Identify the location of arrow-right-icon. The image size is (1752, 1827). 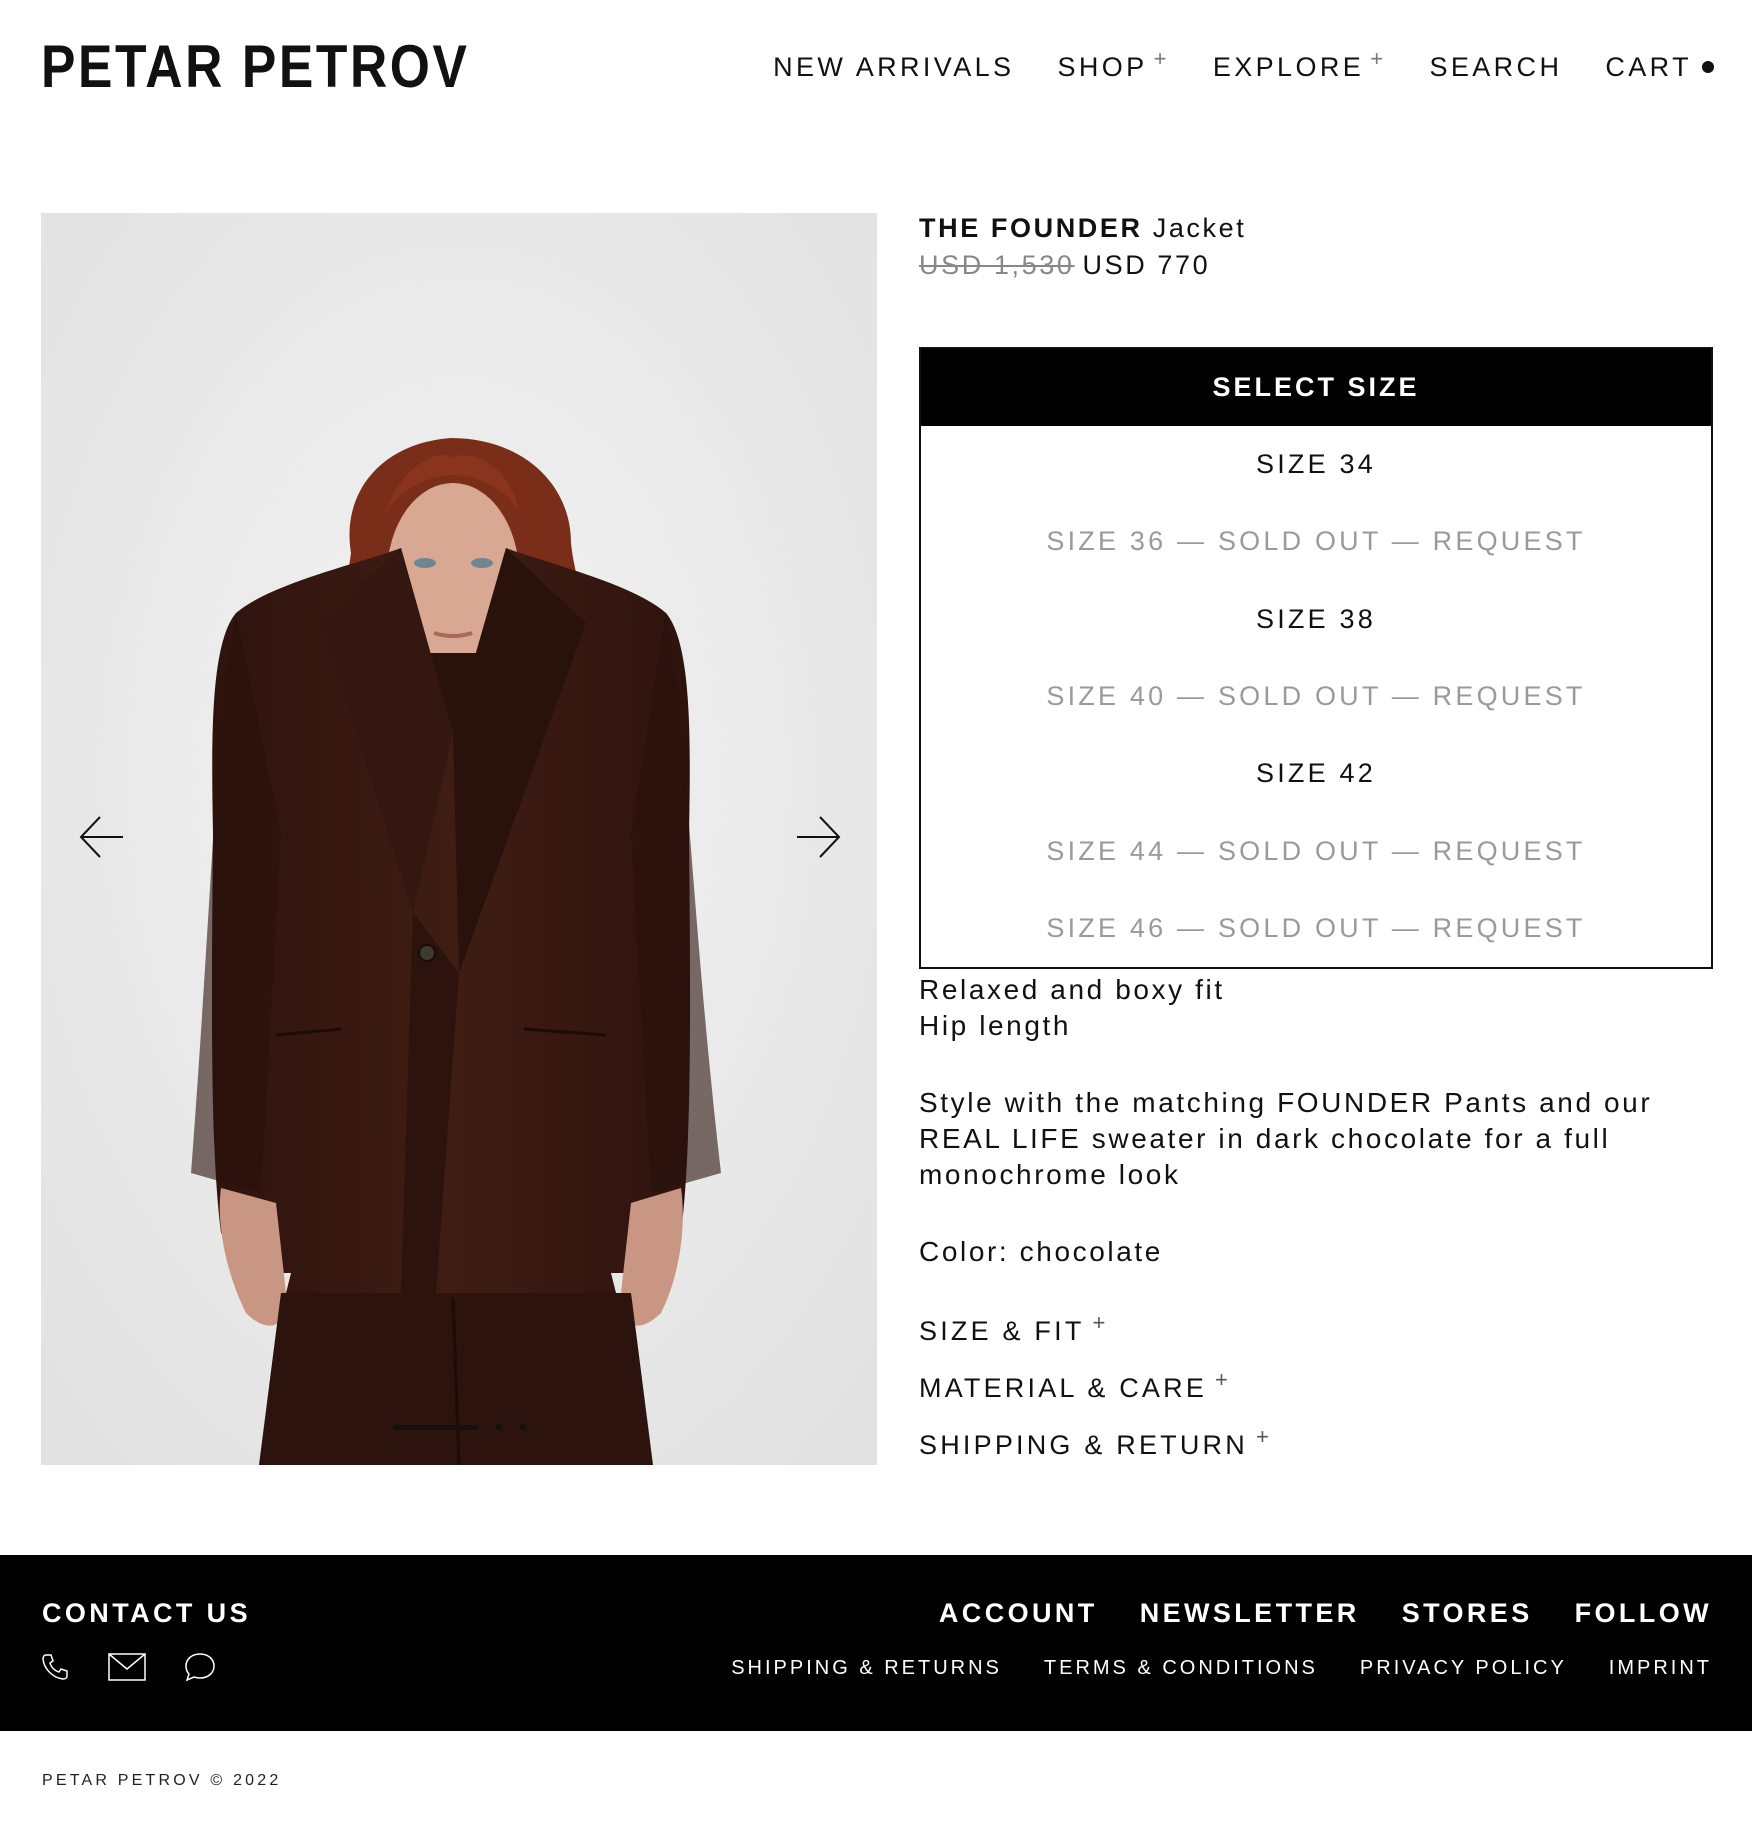
(818, 837).